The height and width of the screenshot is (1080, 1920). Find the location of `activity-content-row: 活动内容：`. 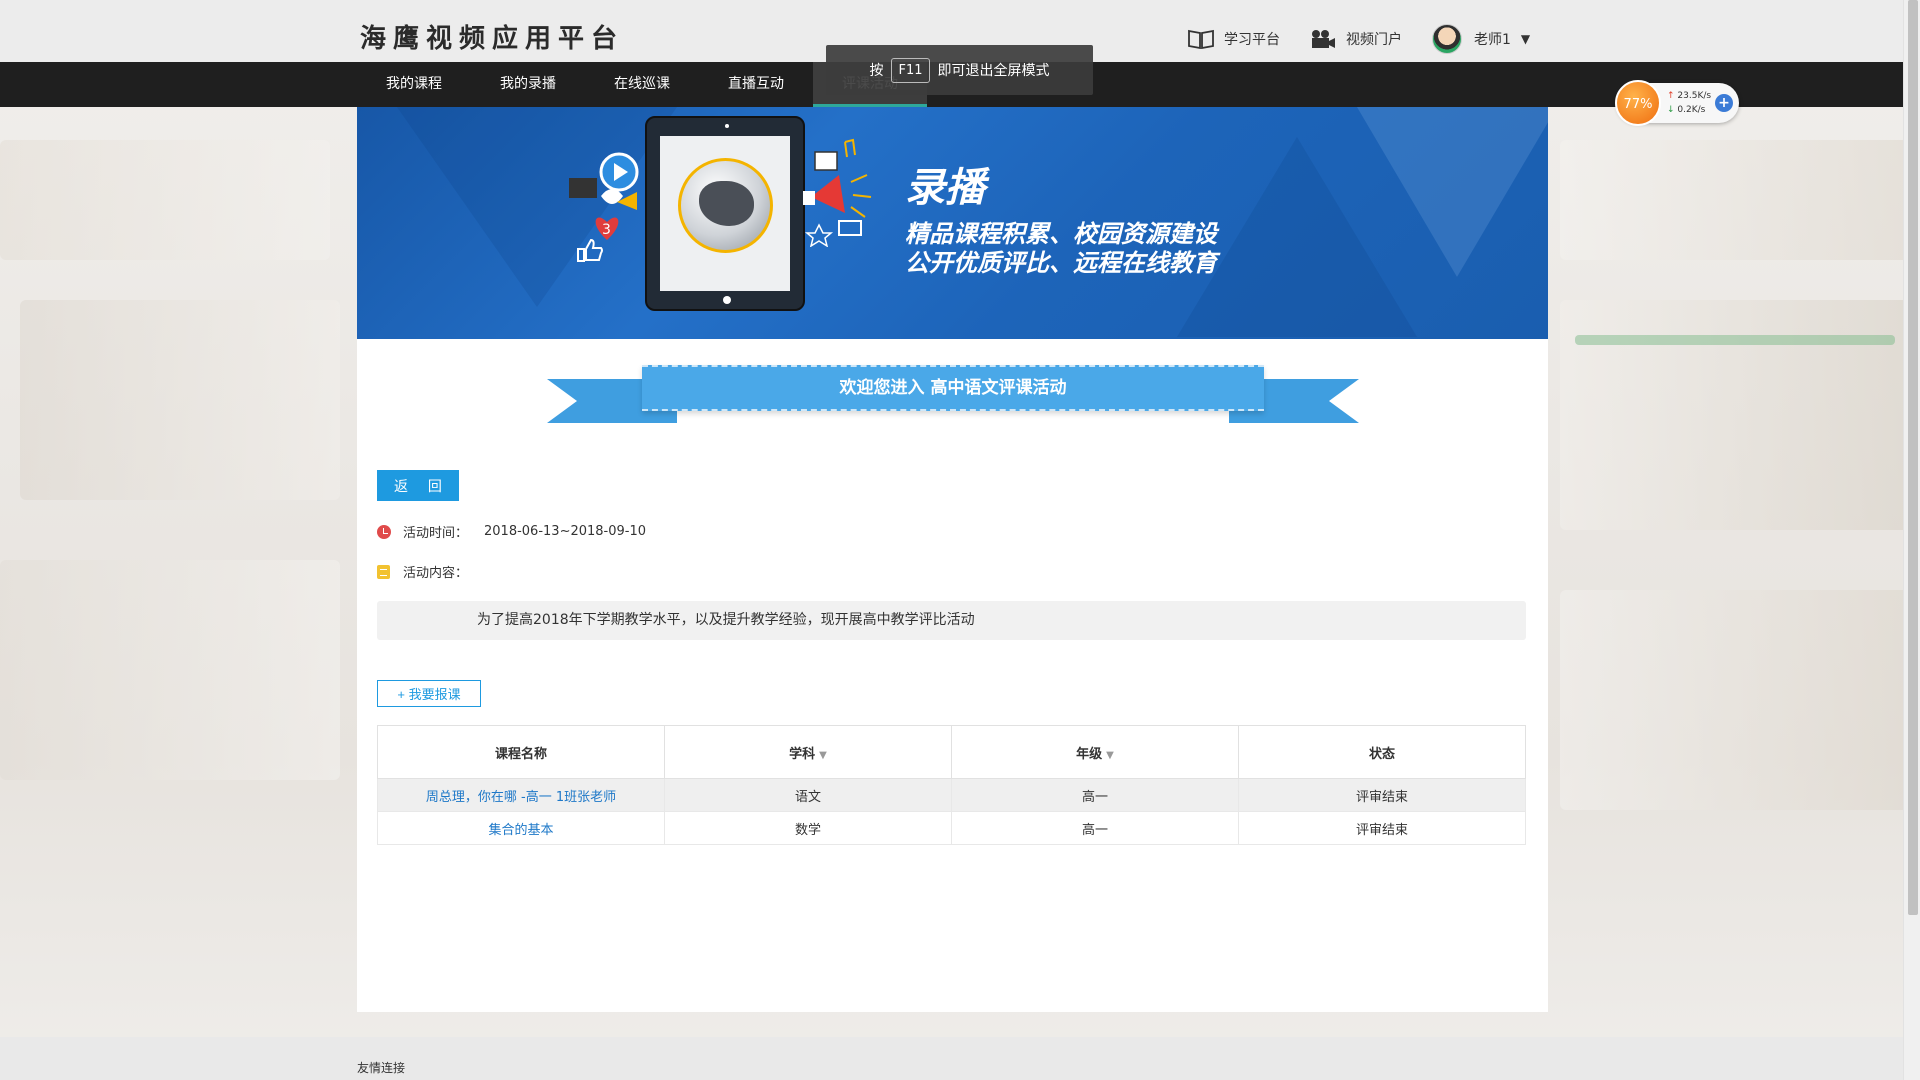

activity-content-row: 活动内容： is located at coordinates (430, 571).